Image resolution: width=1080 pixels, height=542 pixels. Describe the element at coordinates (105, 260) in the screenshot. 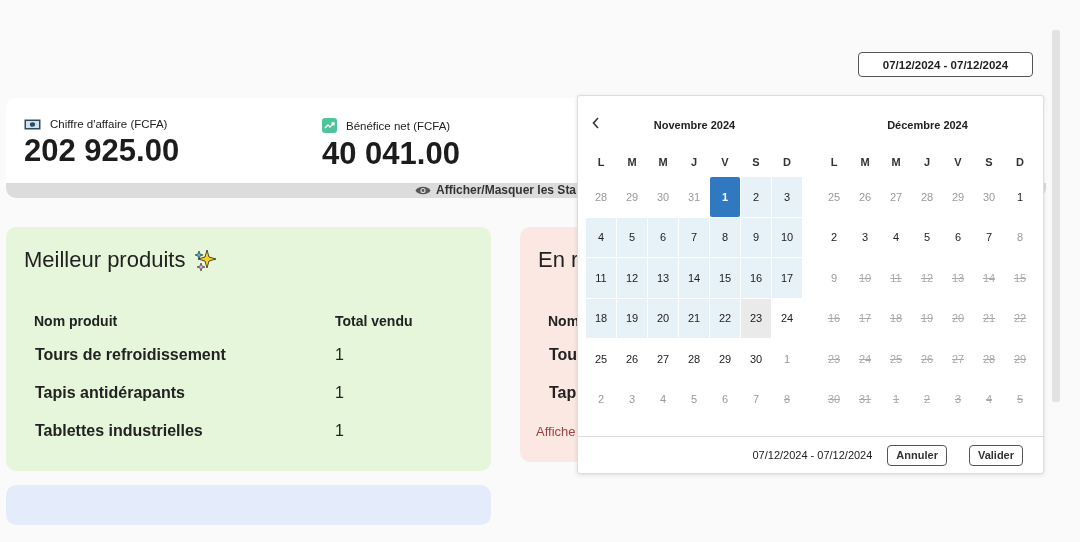

I see `card-title: Meilleur produits` at that location.